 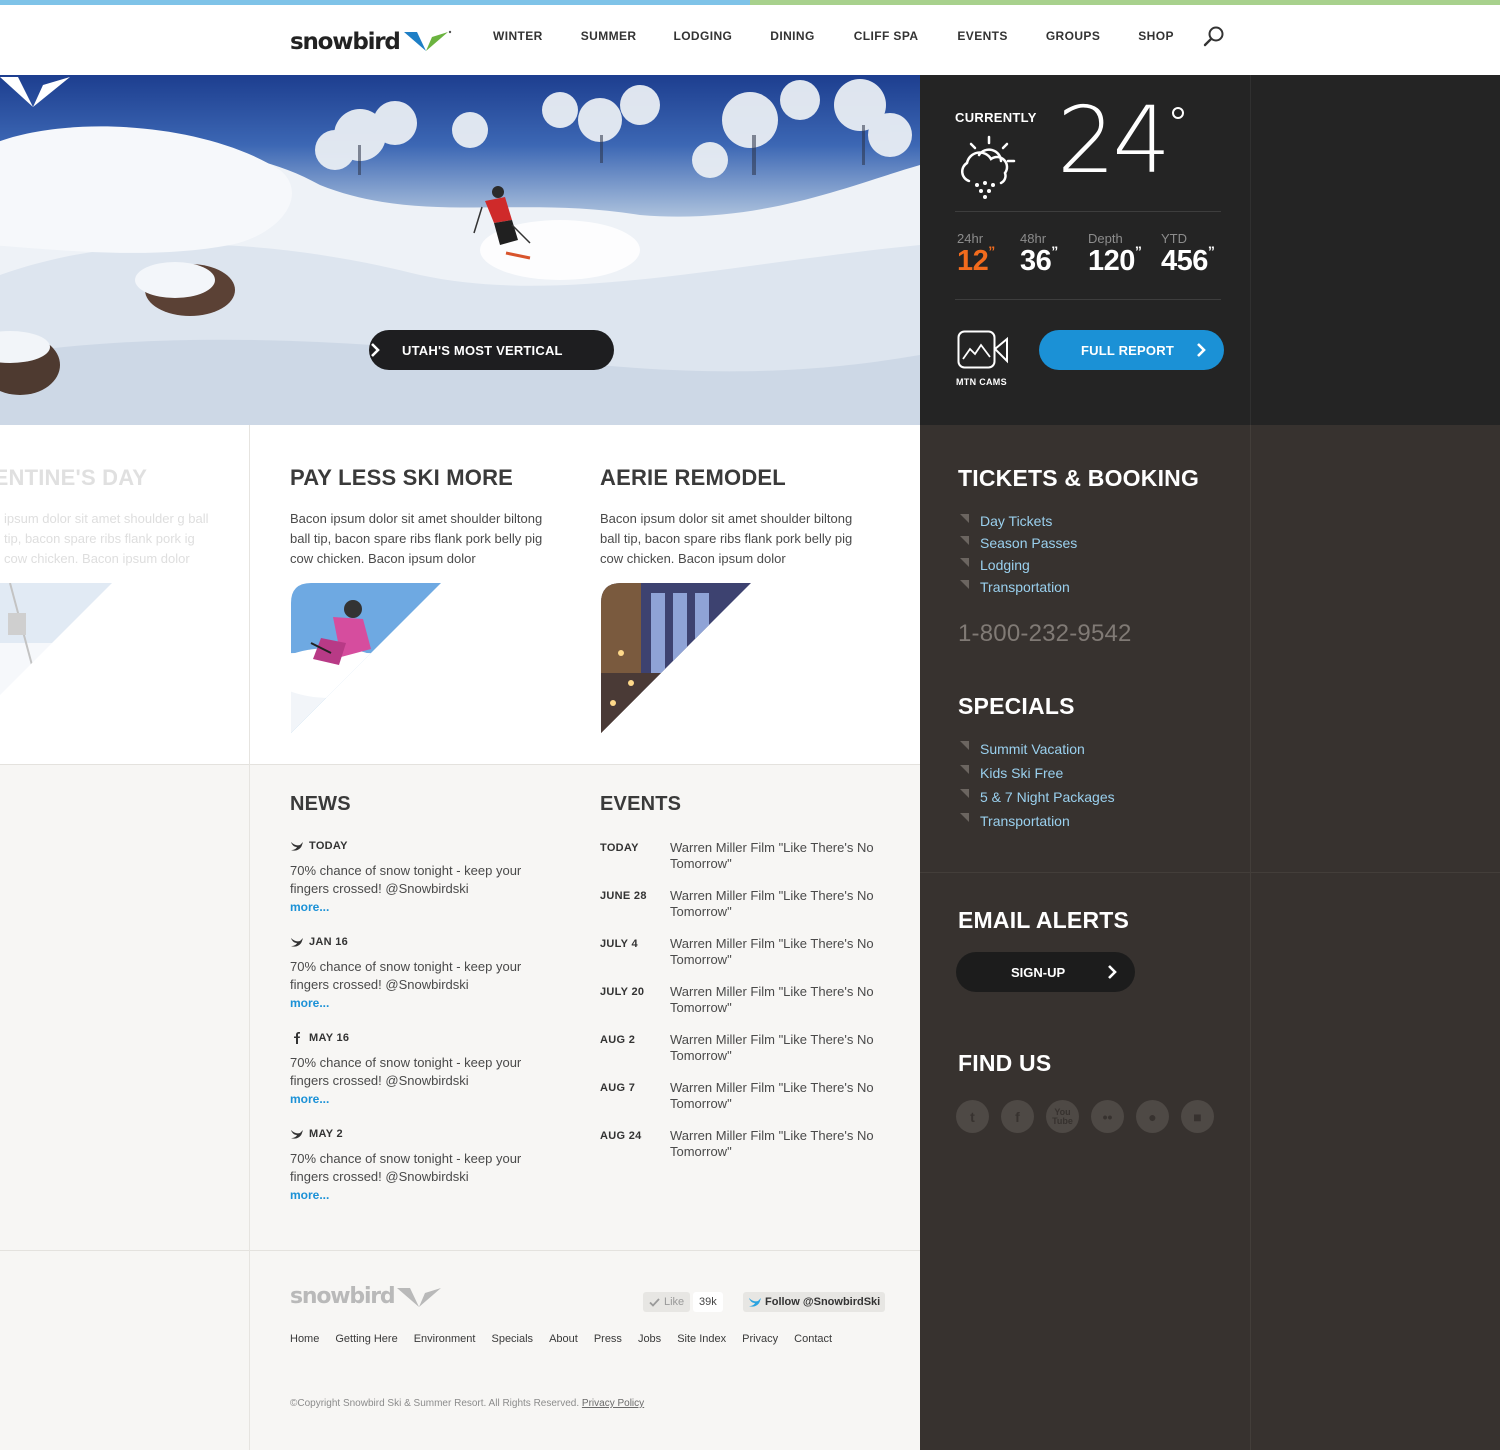 What do you see at coordinates (56, 639) in the screenshot?
I see `promo-image-gondola` at bounding box center [56, 639].